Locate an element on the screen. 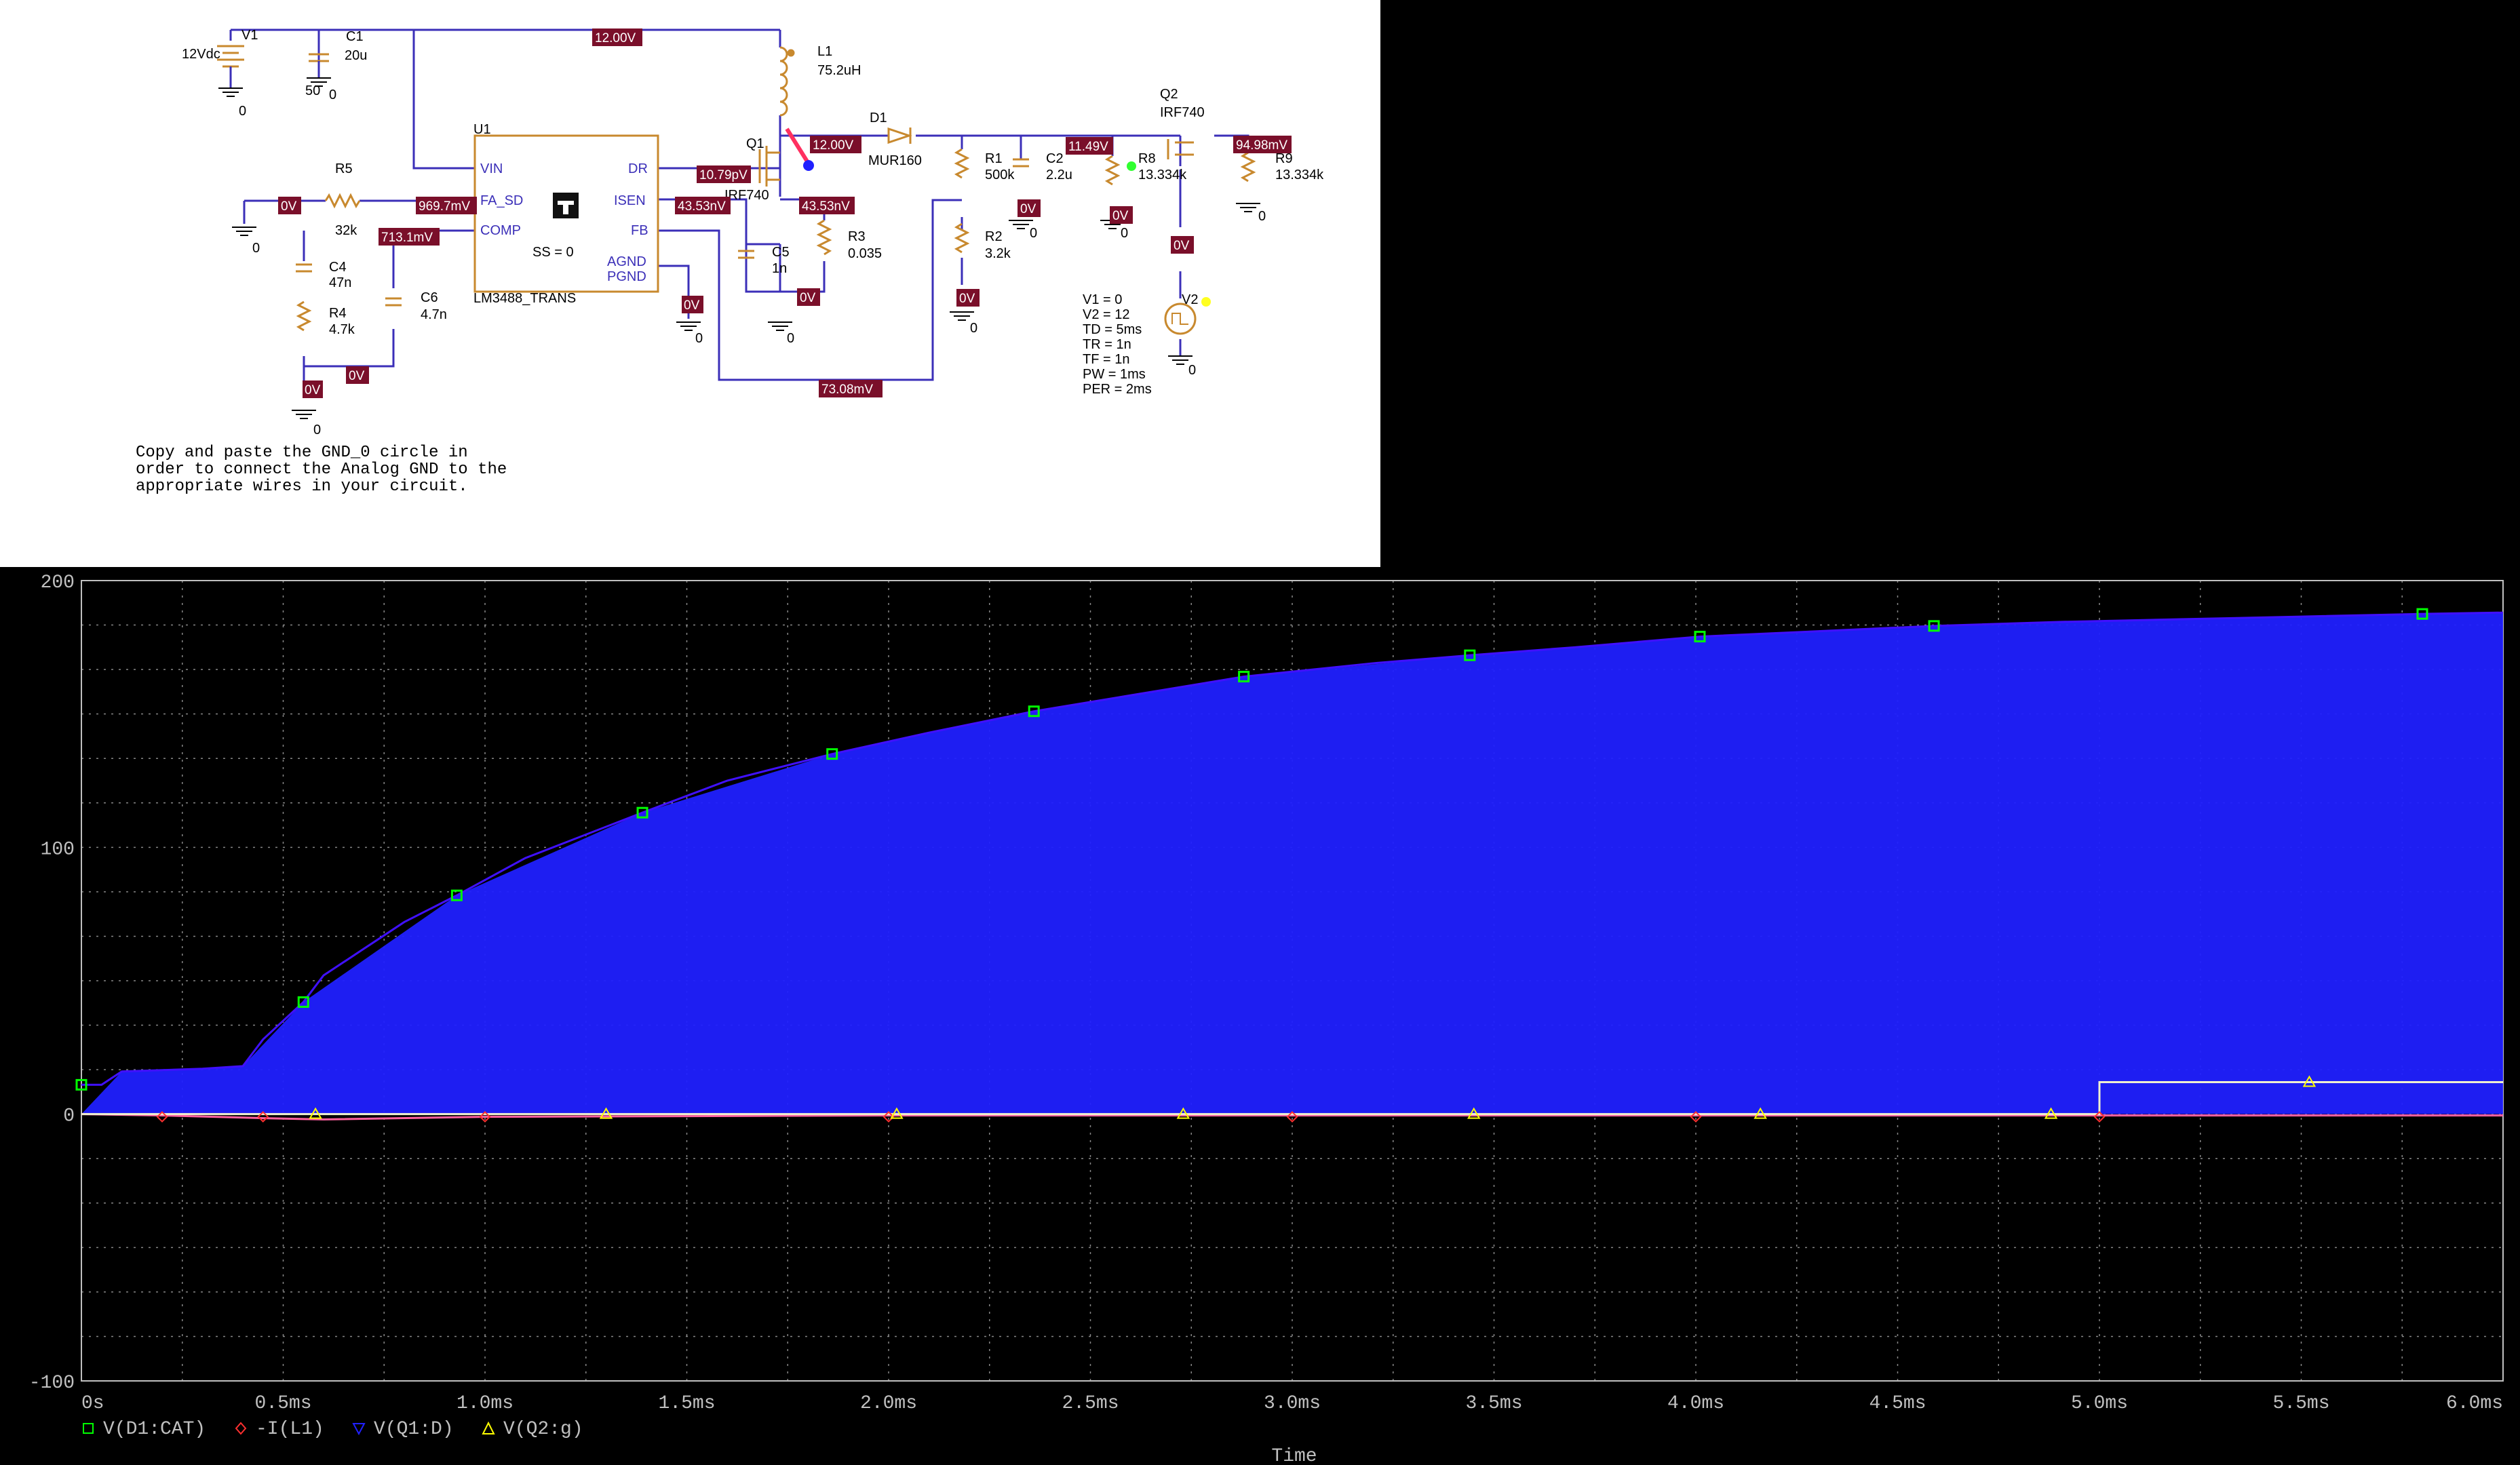 The height and width of the screenshot is (1465, 2520). x-tick-label: 4.0ms is located at coordinates (1696, 1403).